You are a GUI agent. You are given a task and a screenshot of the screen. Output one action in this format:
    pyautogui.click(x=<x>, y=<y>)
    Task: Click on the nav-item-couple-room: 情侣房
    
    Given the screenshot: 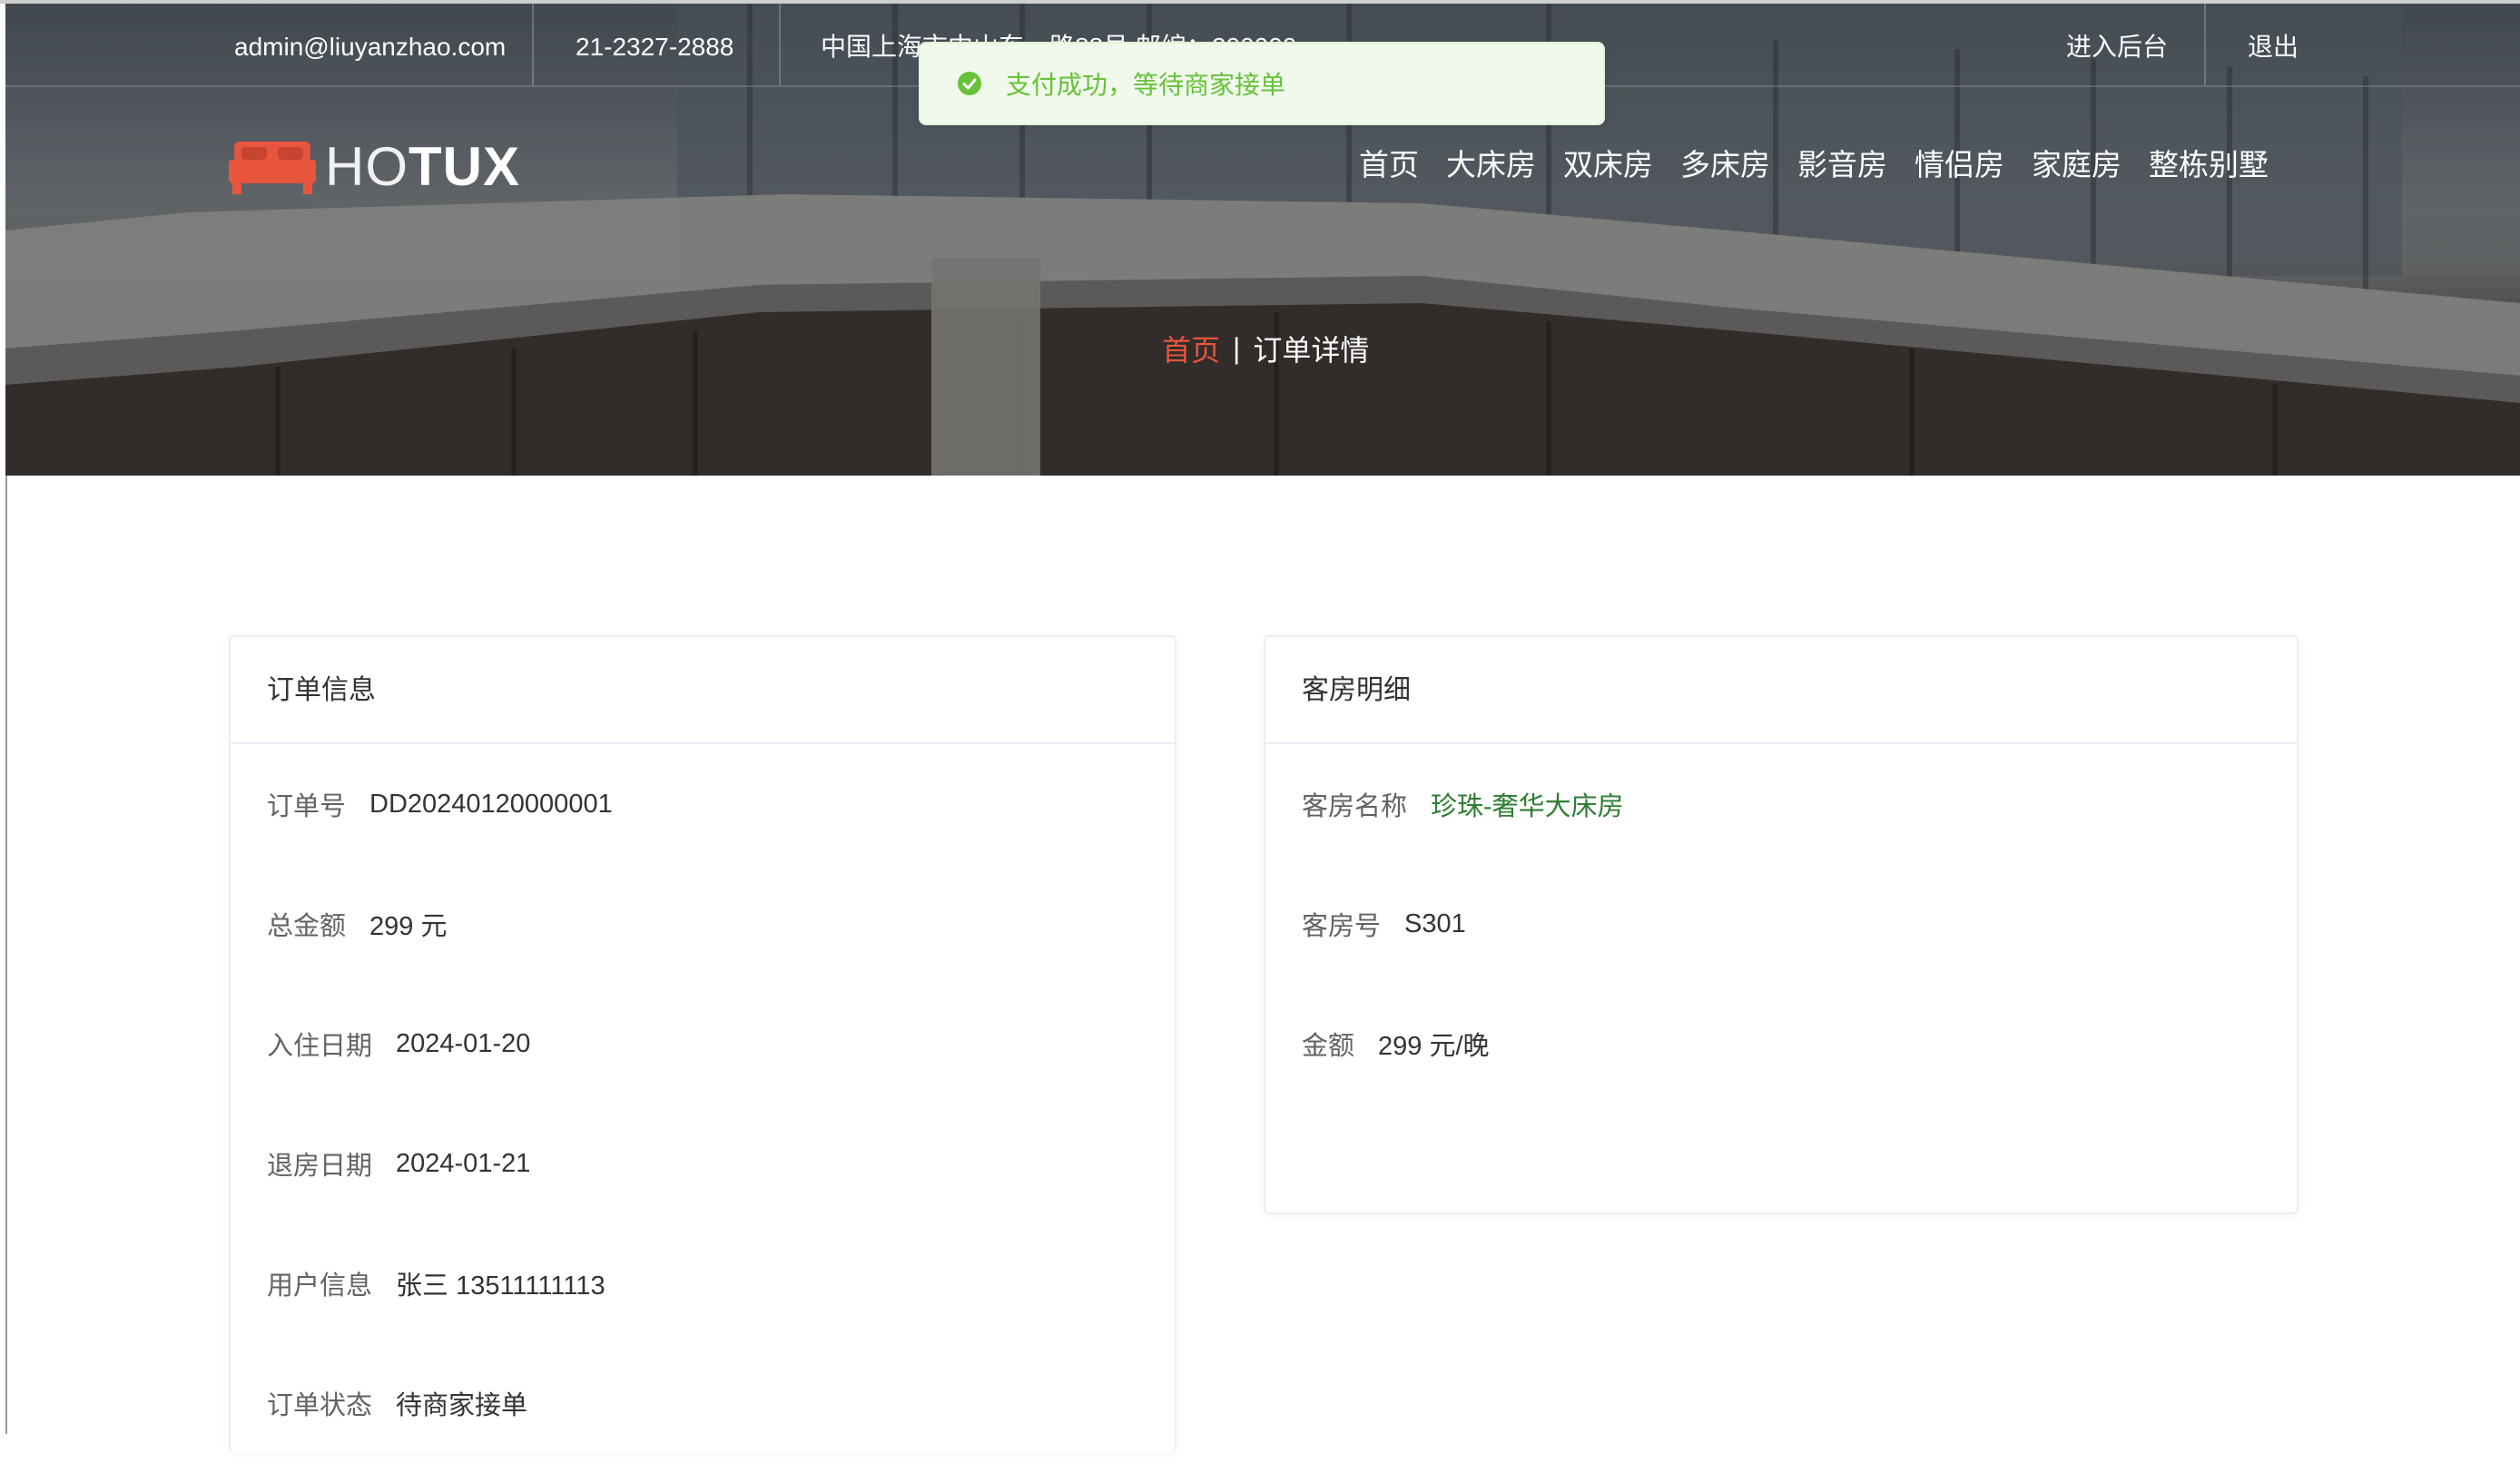 What is the action you would take?
    pyautogui.click(x=1960, y=165)
    